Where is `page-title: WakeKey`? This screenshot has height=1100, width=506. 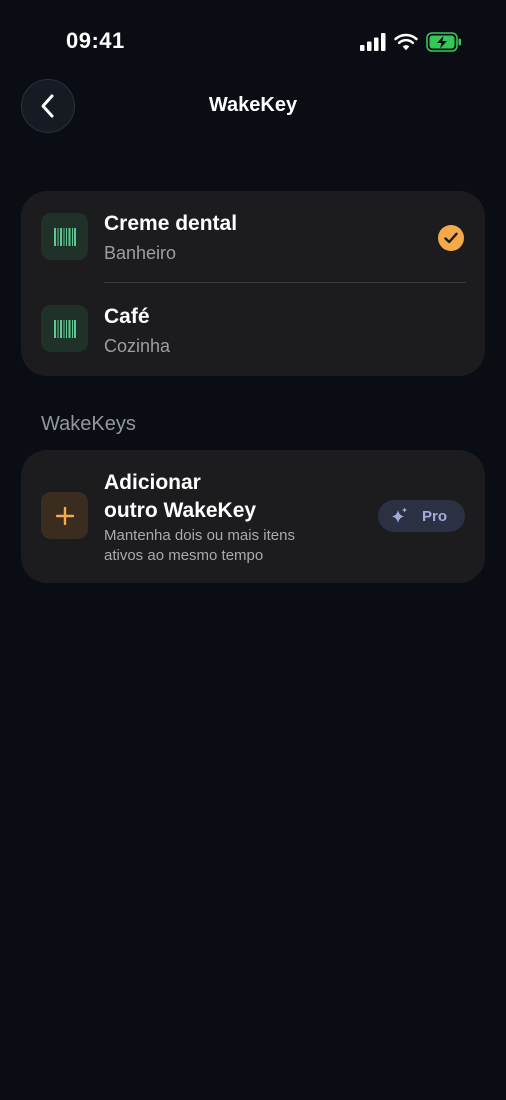
page-title: WakeKey is located at coordinates (253, 105).